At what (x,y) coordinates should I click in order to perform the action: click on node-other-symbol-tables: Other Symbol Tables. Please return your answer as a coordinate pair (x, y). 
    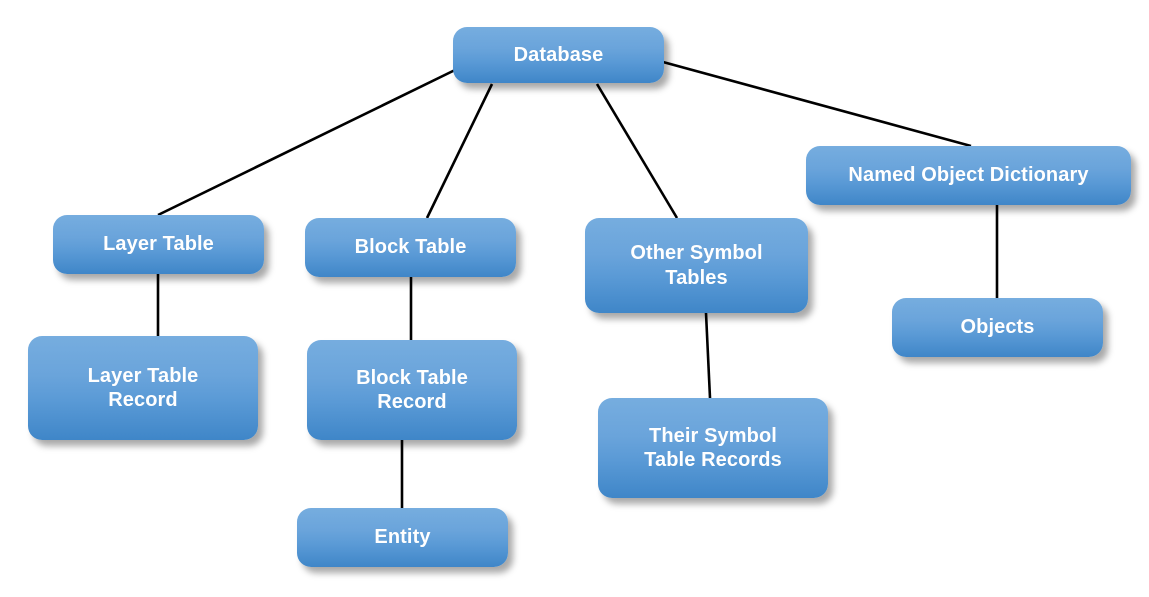
    Looking at the image, I should click on (696, 265).